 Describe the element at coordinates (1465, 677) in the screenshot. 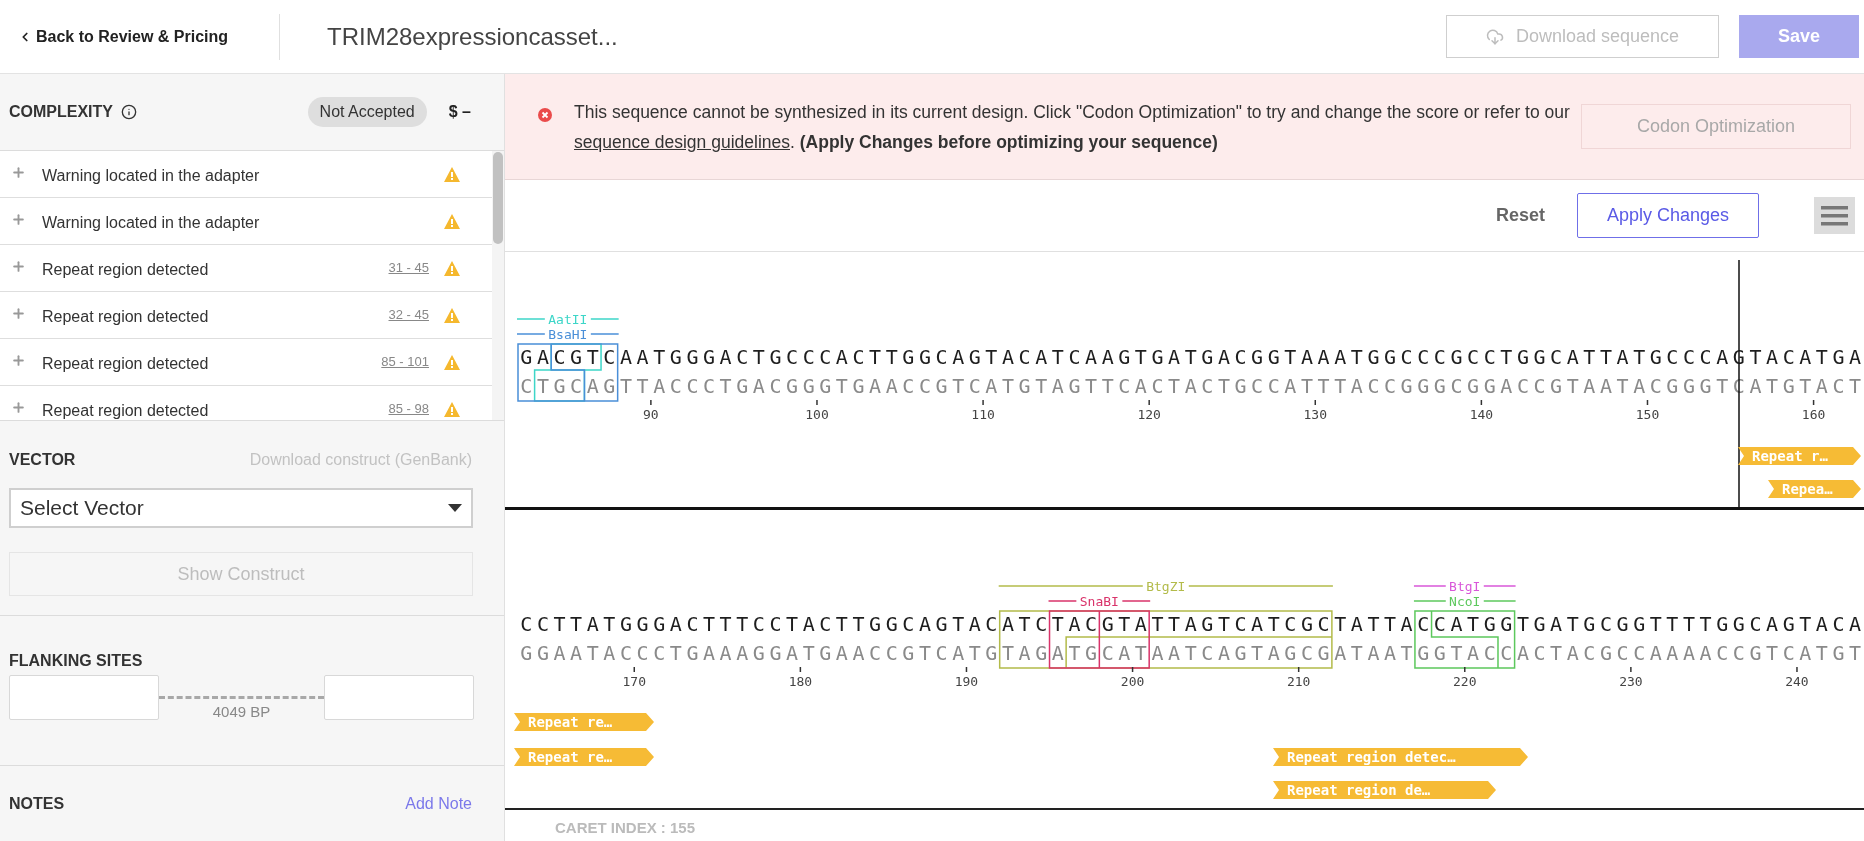

I see `position-tick: 220` at that location.